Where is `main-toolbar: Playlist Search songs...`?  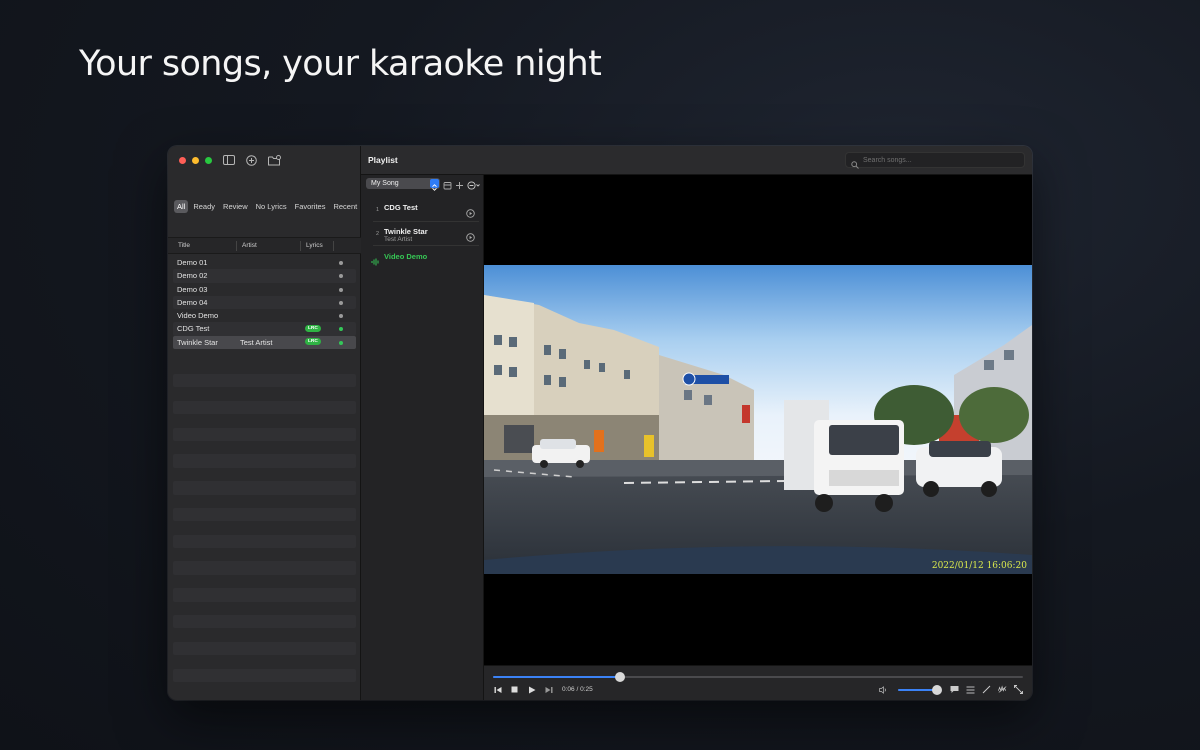 main-toolbar: Playlist Search songs... is located at coordinates (696, 160).